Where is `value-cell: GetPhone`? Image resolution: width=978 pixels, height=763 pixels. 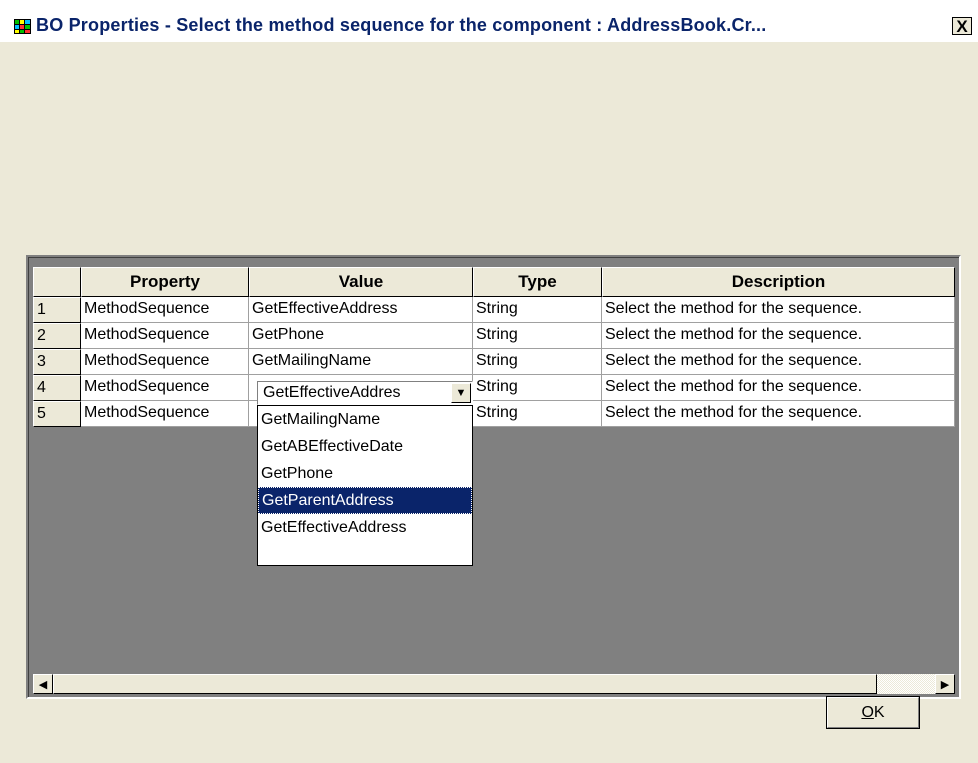 value-cell: GetPhone is located at coordinates (361, 336).